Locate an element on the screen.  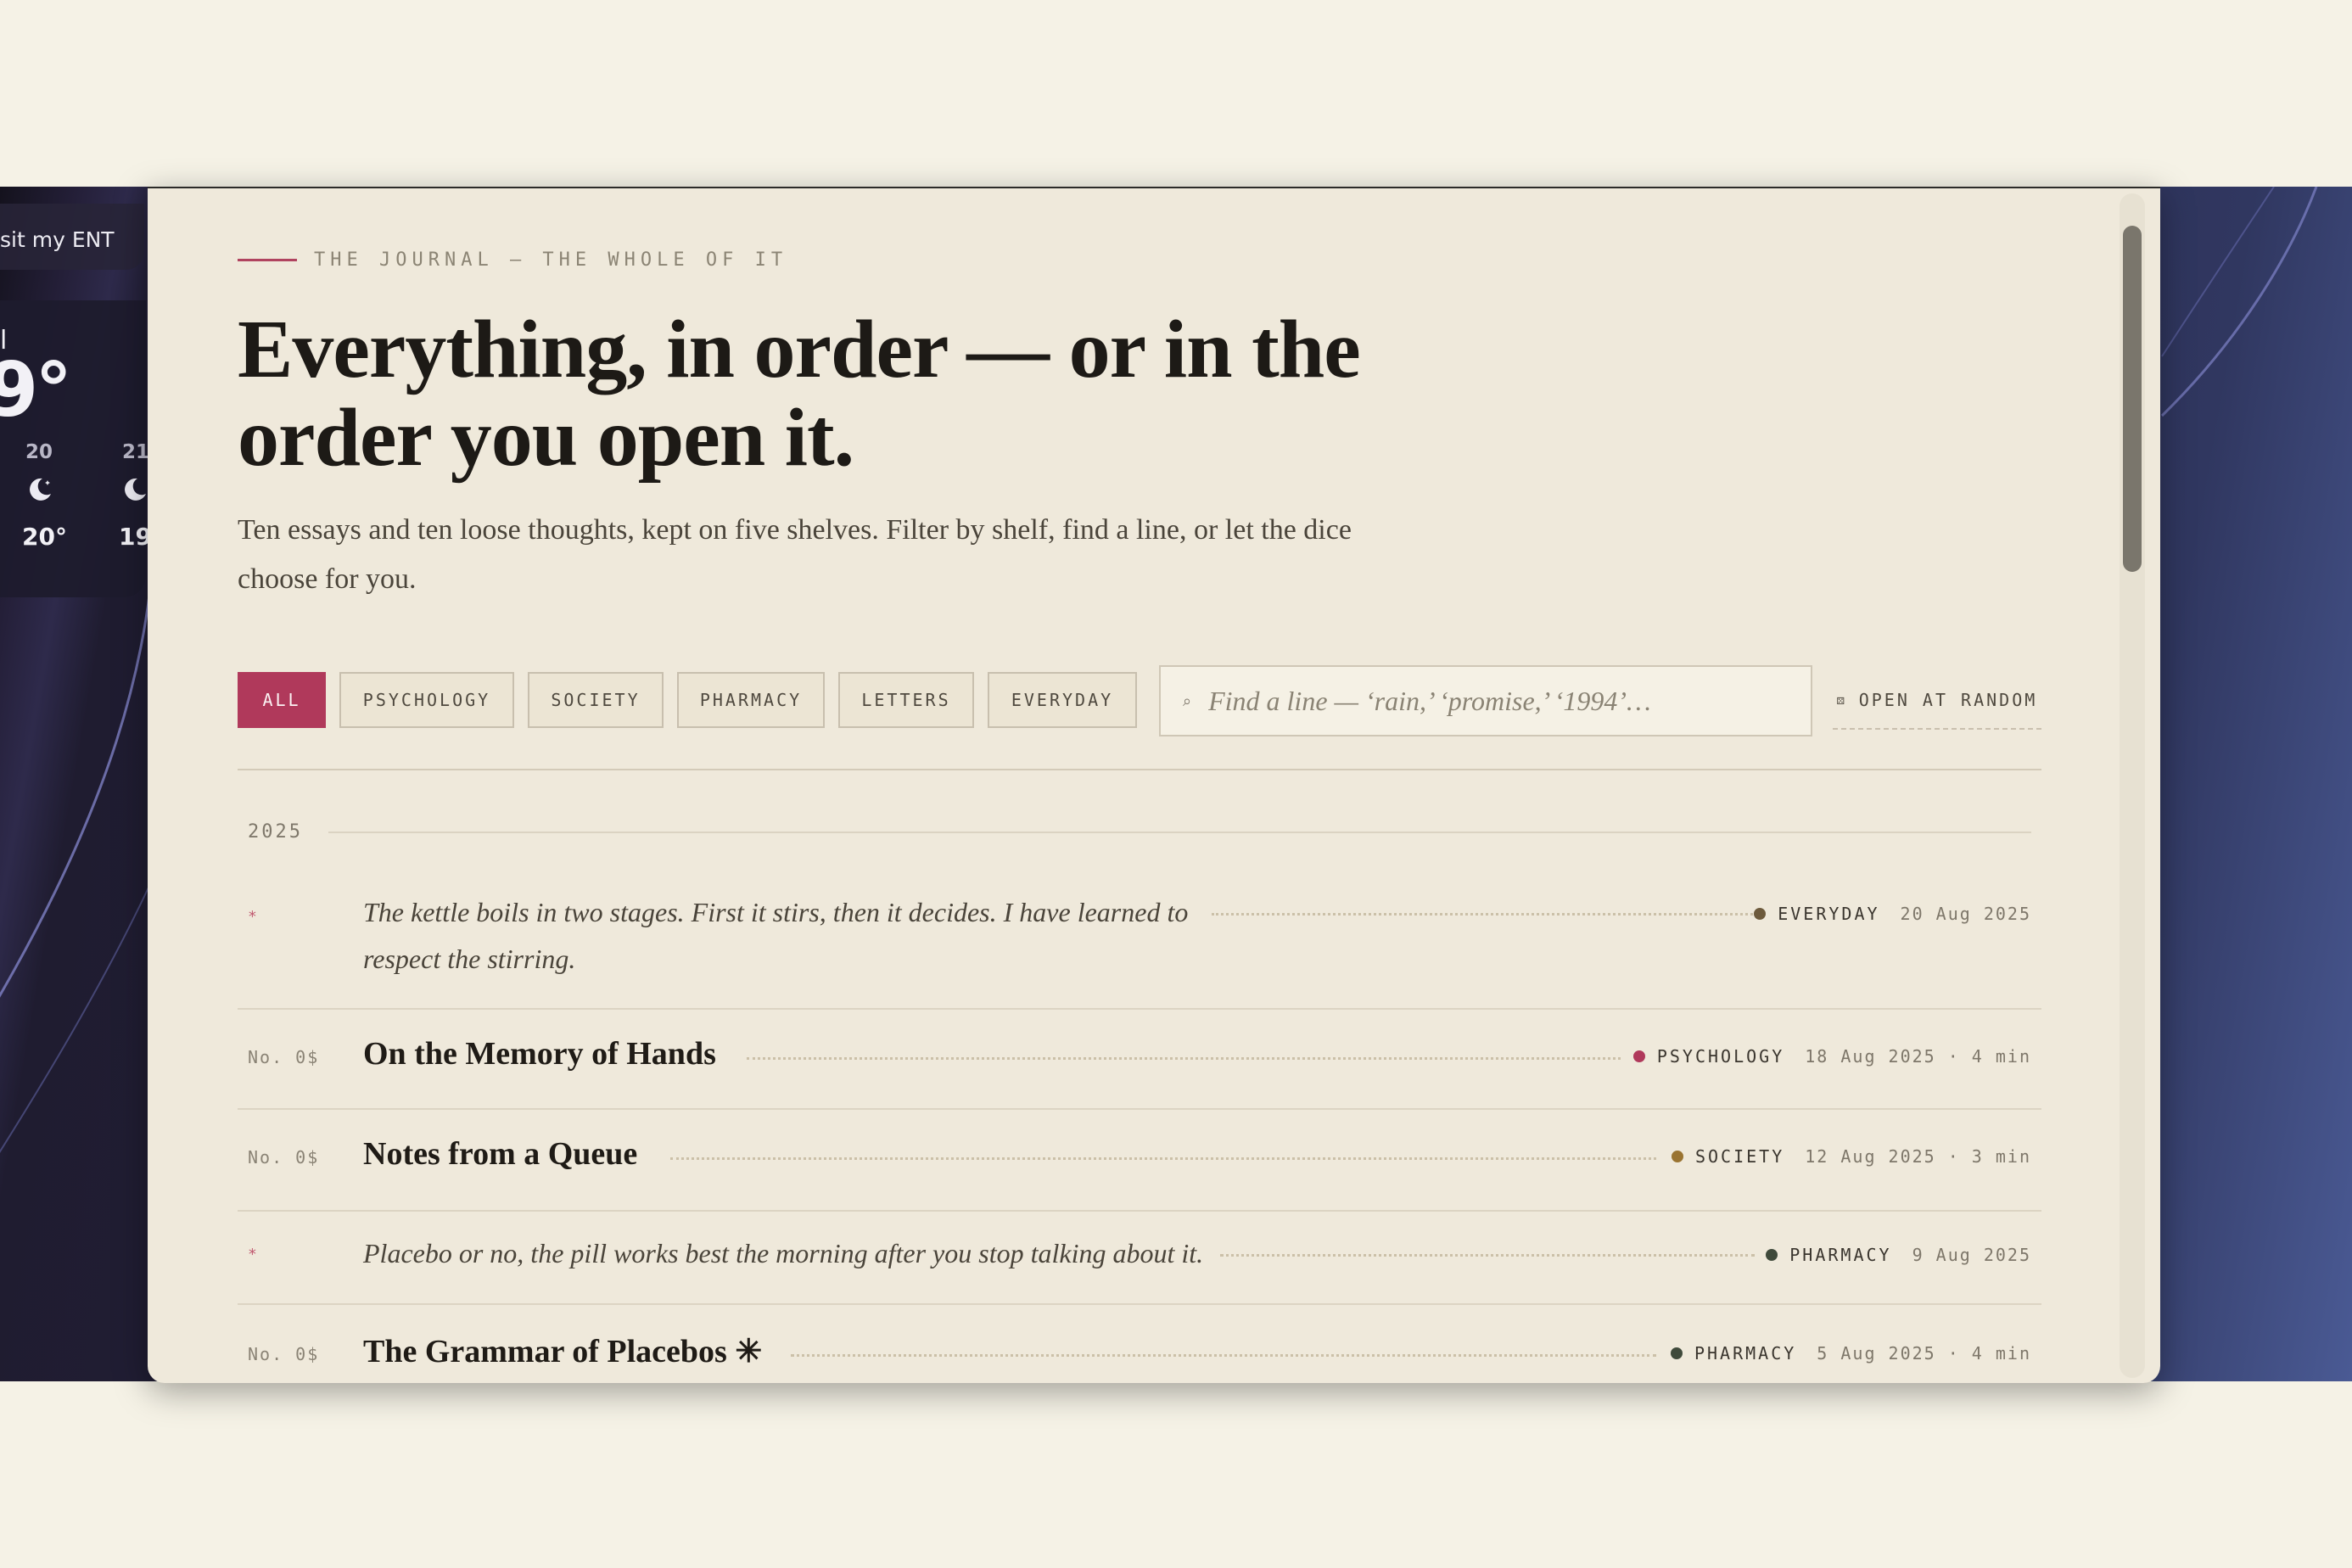
open-at-random-button: ⚄ OPEN AT RANDOM is located at coordinates (1937, 701).